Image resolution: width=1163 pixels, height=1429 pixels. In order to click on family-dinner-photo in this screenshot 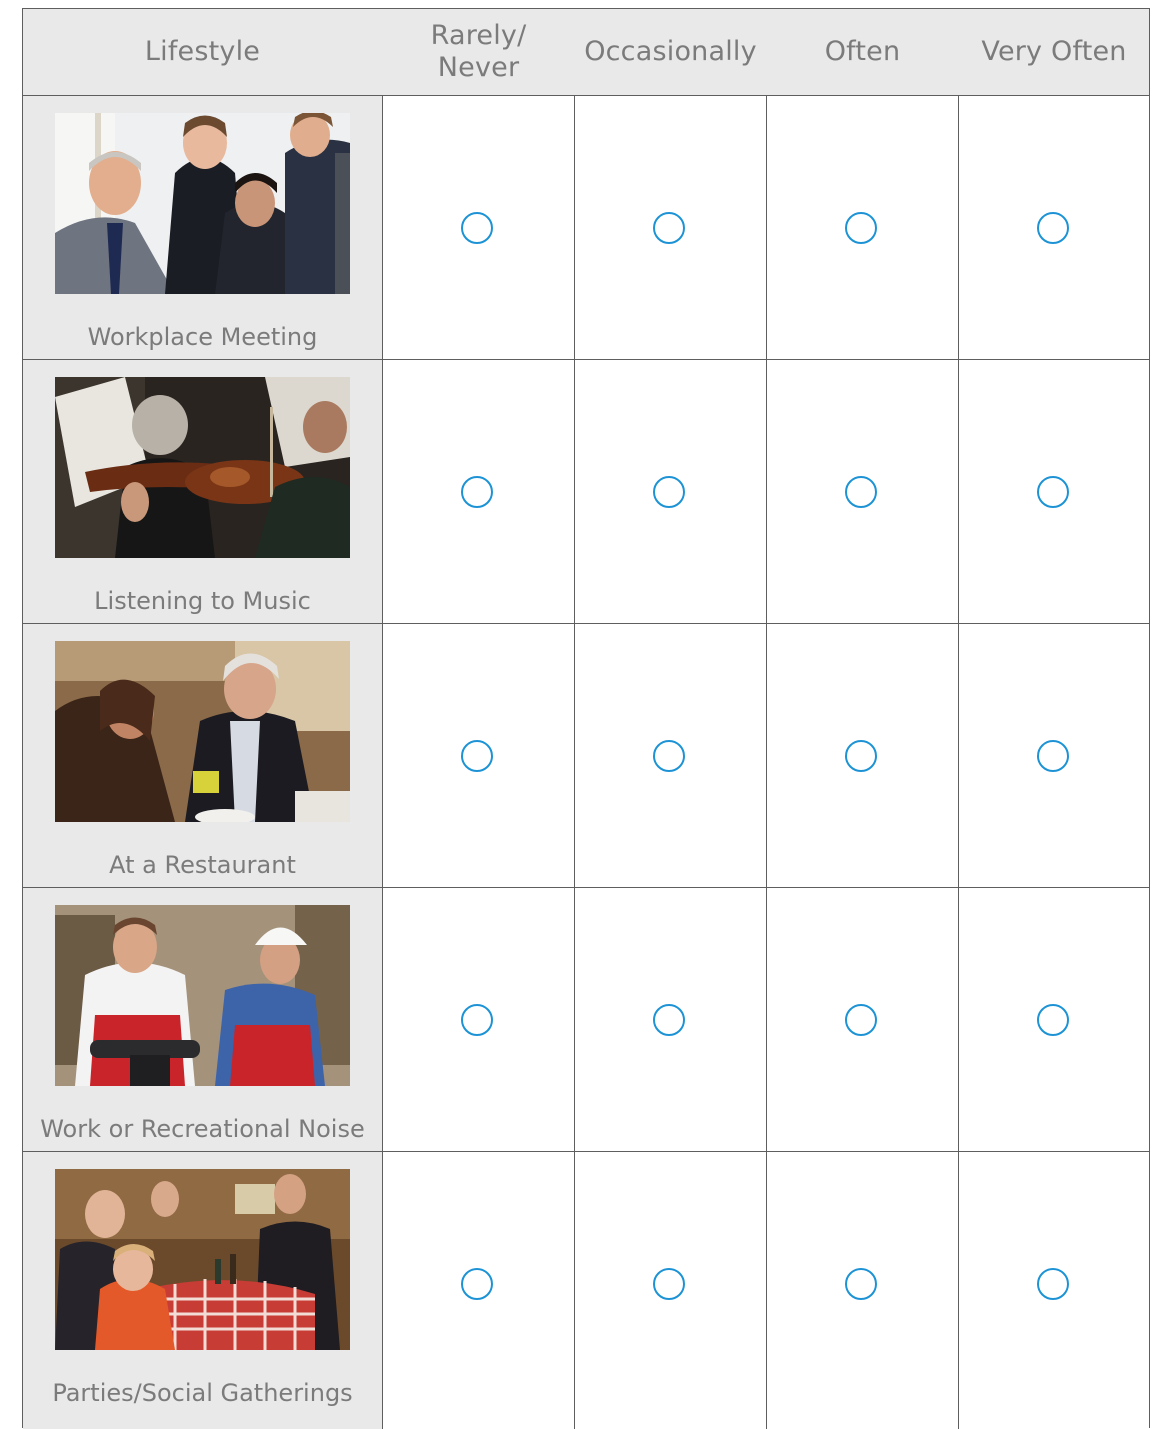, I will do `click(202, 1259)`.